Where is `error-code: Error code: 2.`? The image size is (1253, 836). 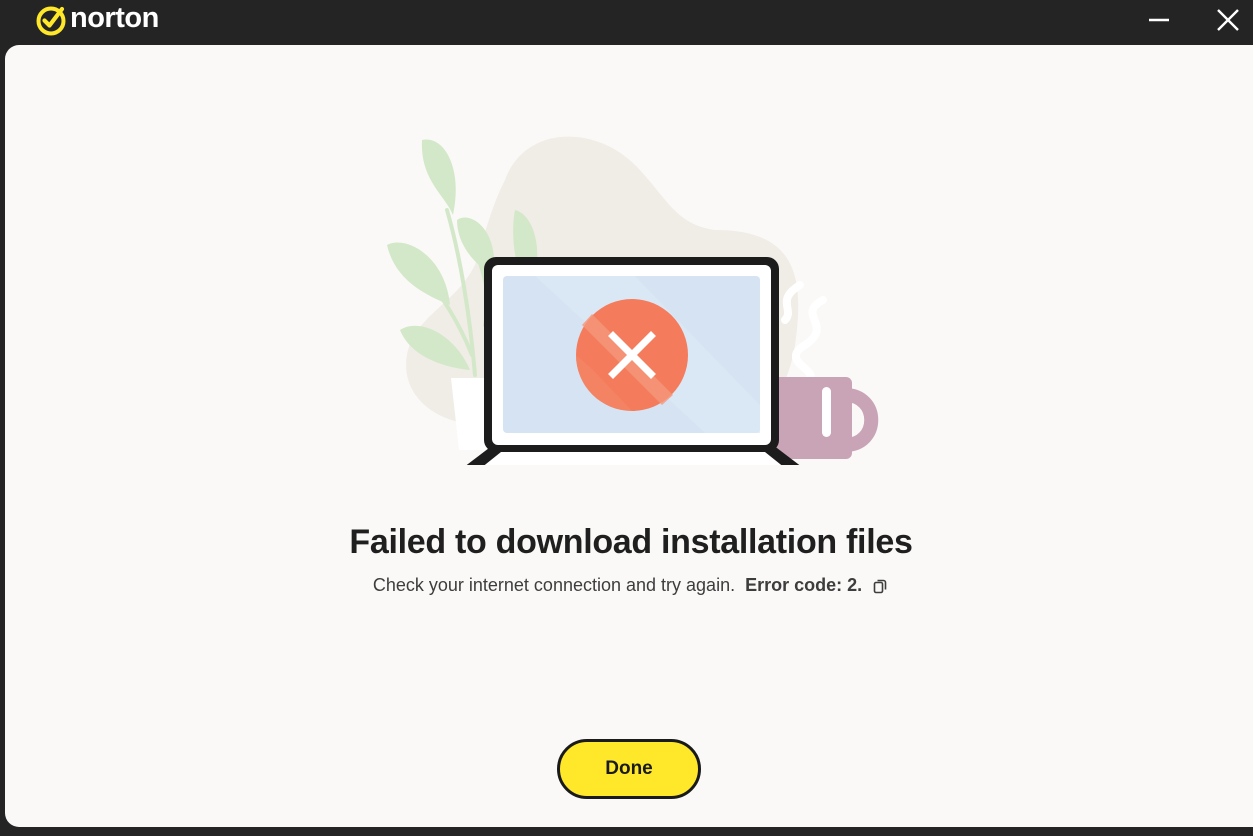
error-code: Error code: 2. is located at coordinates (804, 585).